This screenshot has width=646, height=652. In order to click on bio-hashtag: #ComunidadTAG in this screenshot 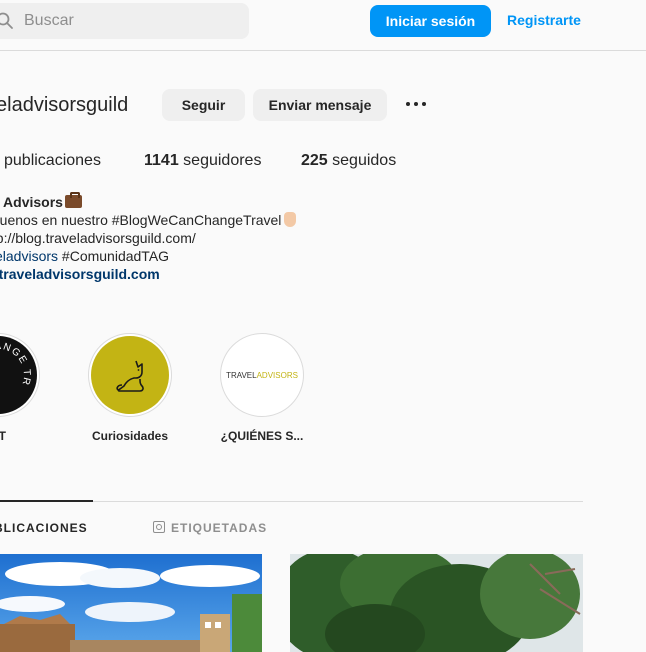, I will do `click(114, 256)`.